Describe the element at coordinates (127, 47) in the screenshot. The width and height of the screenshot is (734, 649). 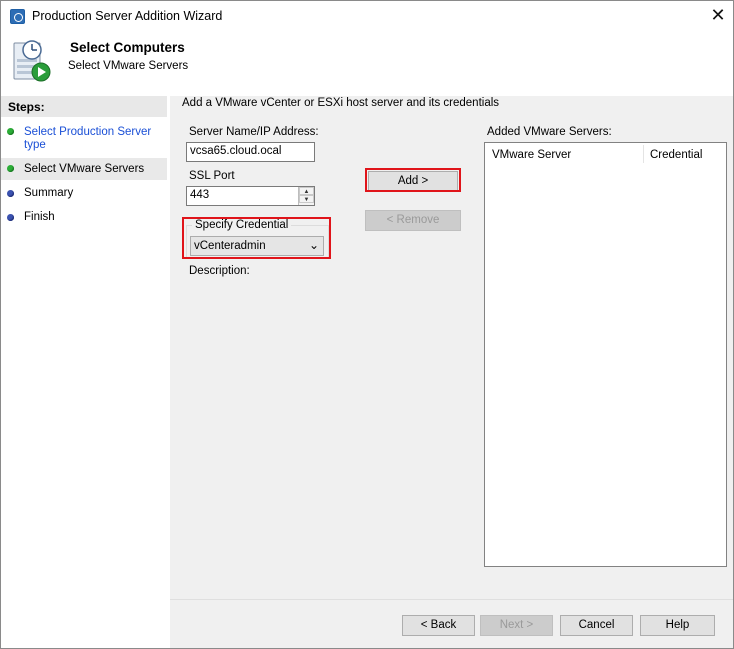
I see `page-title: Select Computers` at that location.